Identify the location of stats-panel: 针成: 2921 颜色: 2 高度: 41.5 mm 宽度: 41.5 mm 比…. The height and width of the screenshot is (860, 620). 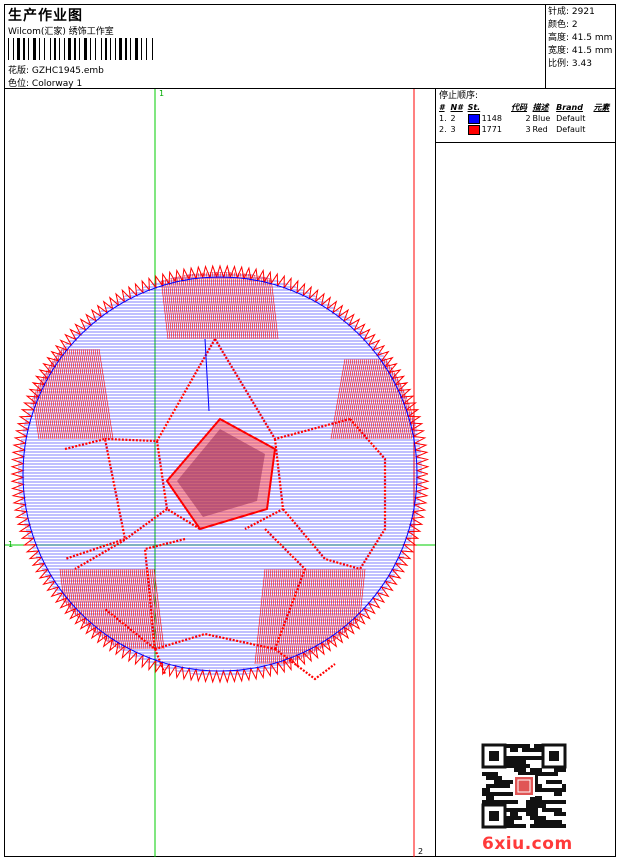
(581, 47).